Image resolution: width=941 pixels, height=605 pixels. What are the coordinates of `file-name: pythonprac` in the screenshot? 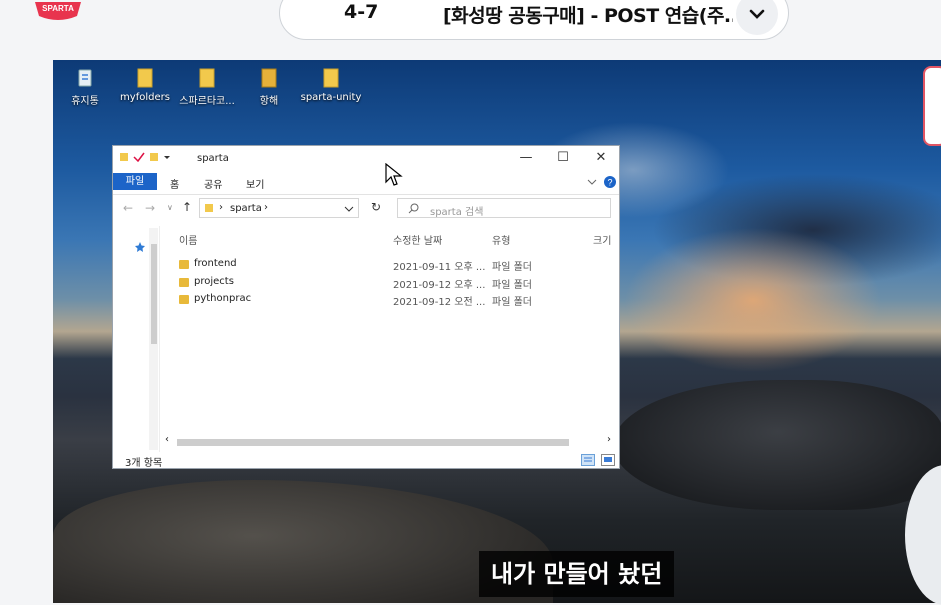 It's located at (223, 298).